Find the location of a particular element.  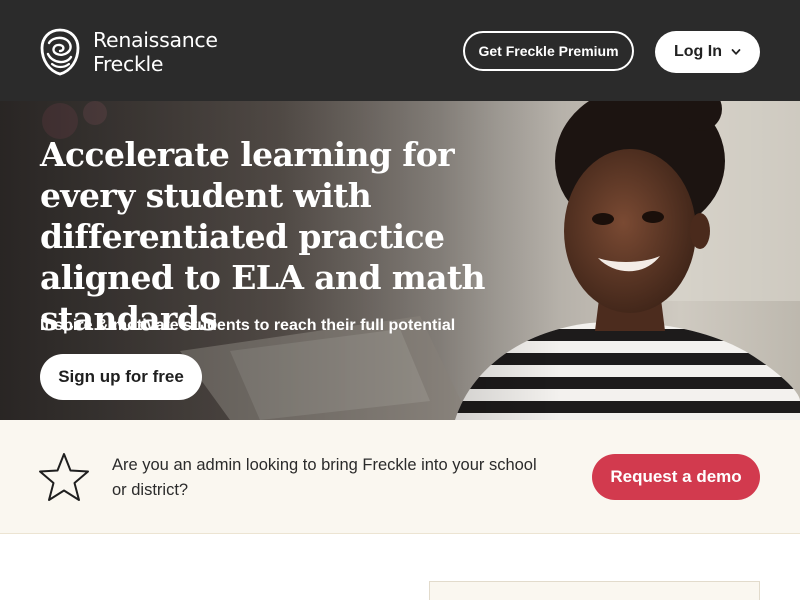

content-card is located at coordinates (594, 590).